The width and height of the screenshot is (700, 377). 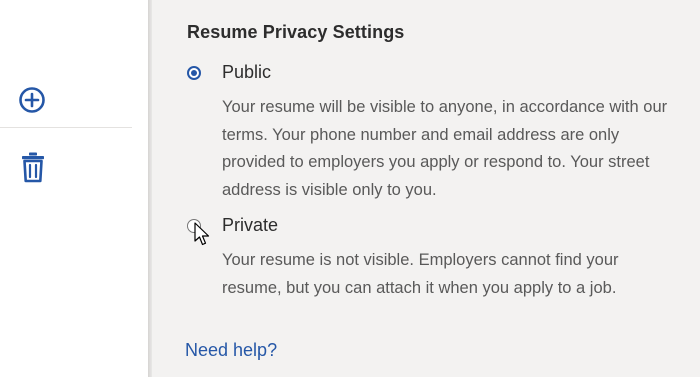 I want to click on private-radio, so click(x=195, y=227).